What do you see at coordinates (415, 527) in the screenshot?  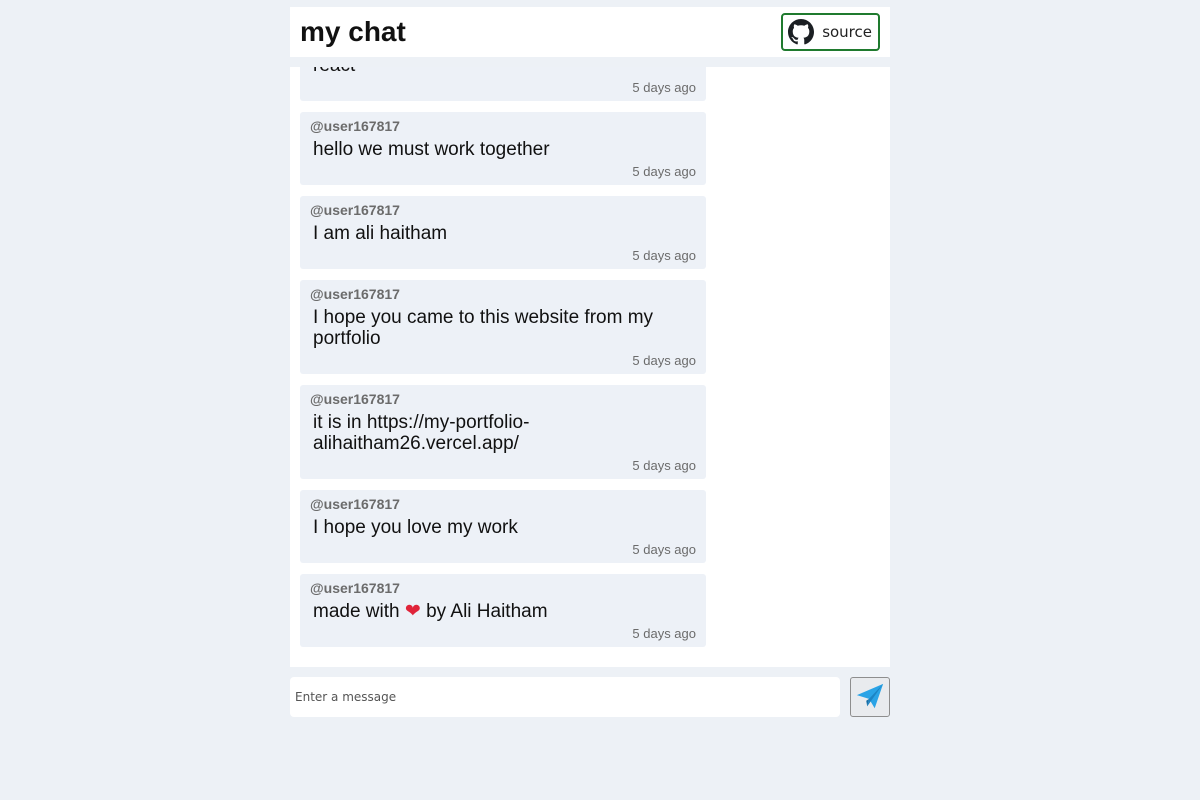 I see `message-text: I hope you love my work` at bounding box center [415, 527].